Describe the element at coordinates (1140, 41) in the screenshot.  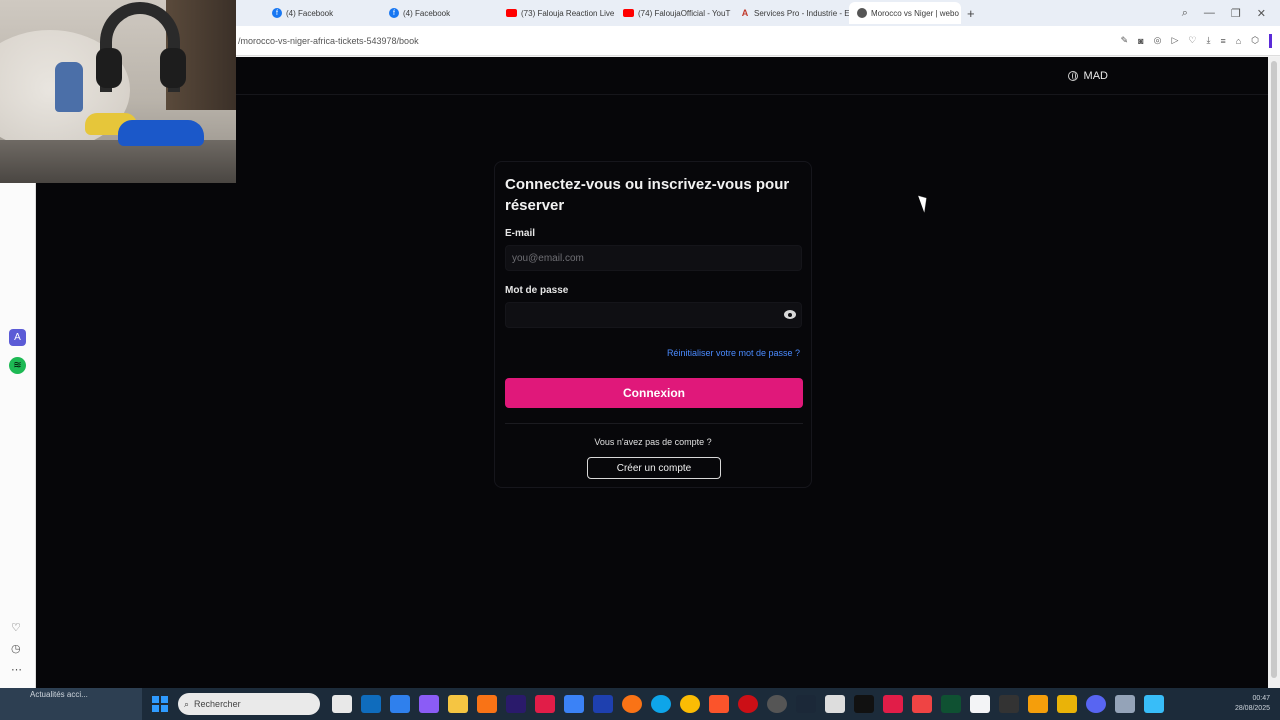
I see `camera-icon: ◙` at that location.